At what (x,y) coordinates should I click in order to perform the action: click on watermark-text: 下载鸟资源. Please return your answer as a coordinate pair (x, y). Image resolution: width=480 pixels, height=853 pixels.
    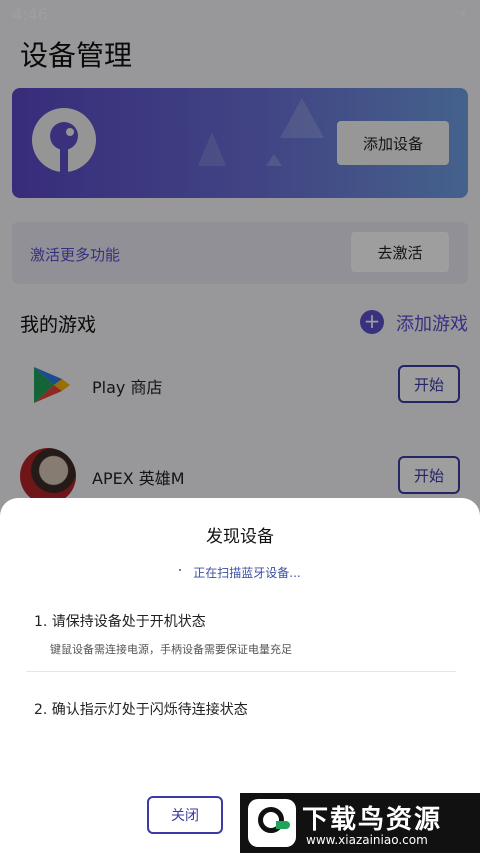
    Looking at the image, I should click on (372, 820).